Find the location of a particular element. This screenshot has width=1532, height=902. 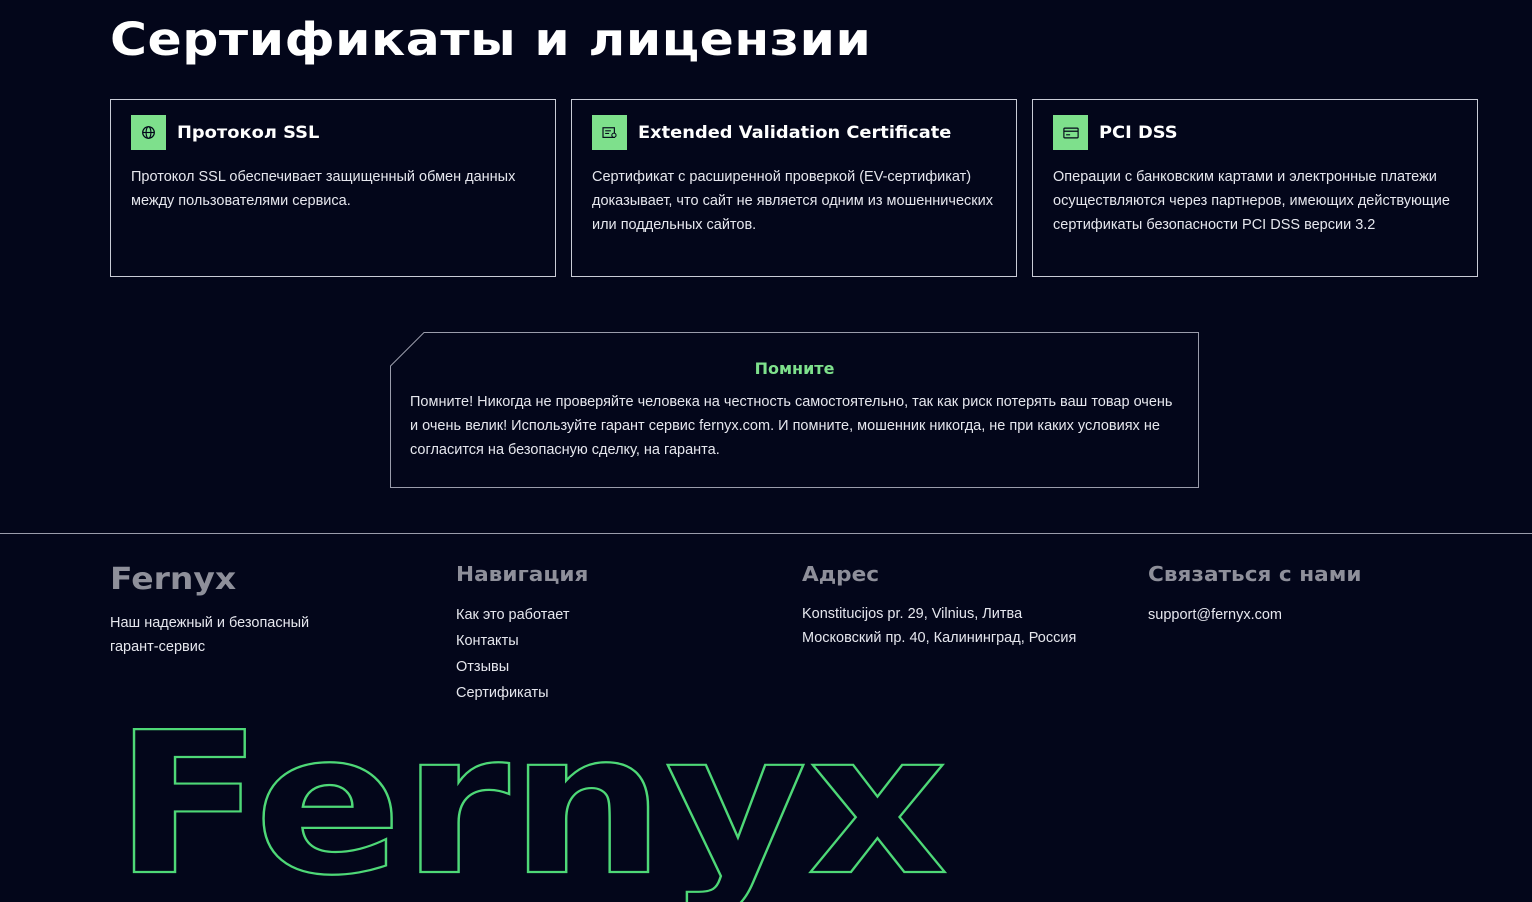

footer-address-title: Адрес is located at coordinates (841, 574).